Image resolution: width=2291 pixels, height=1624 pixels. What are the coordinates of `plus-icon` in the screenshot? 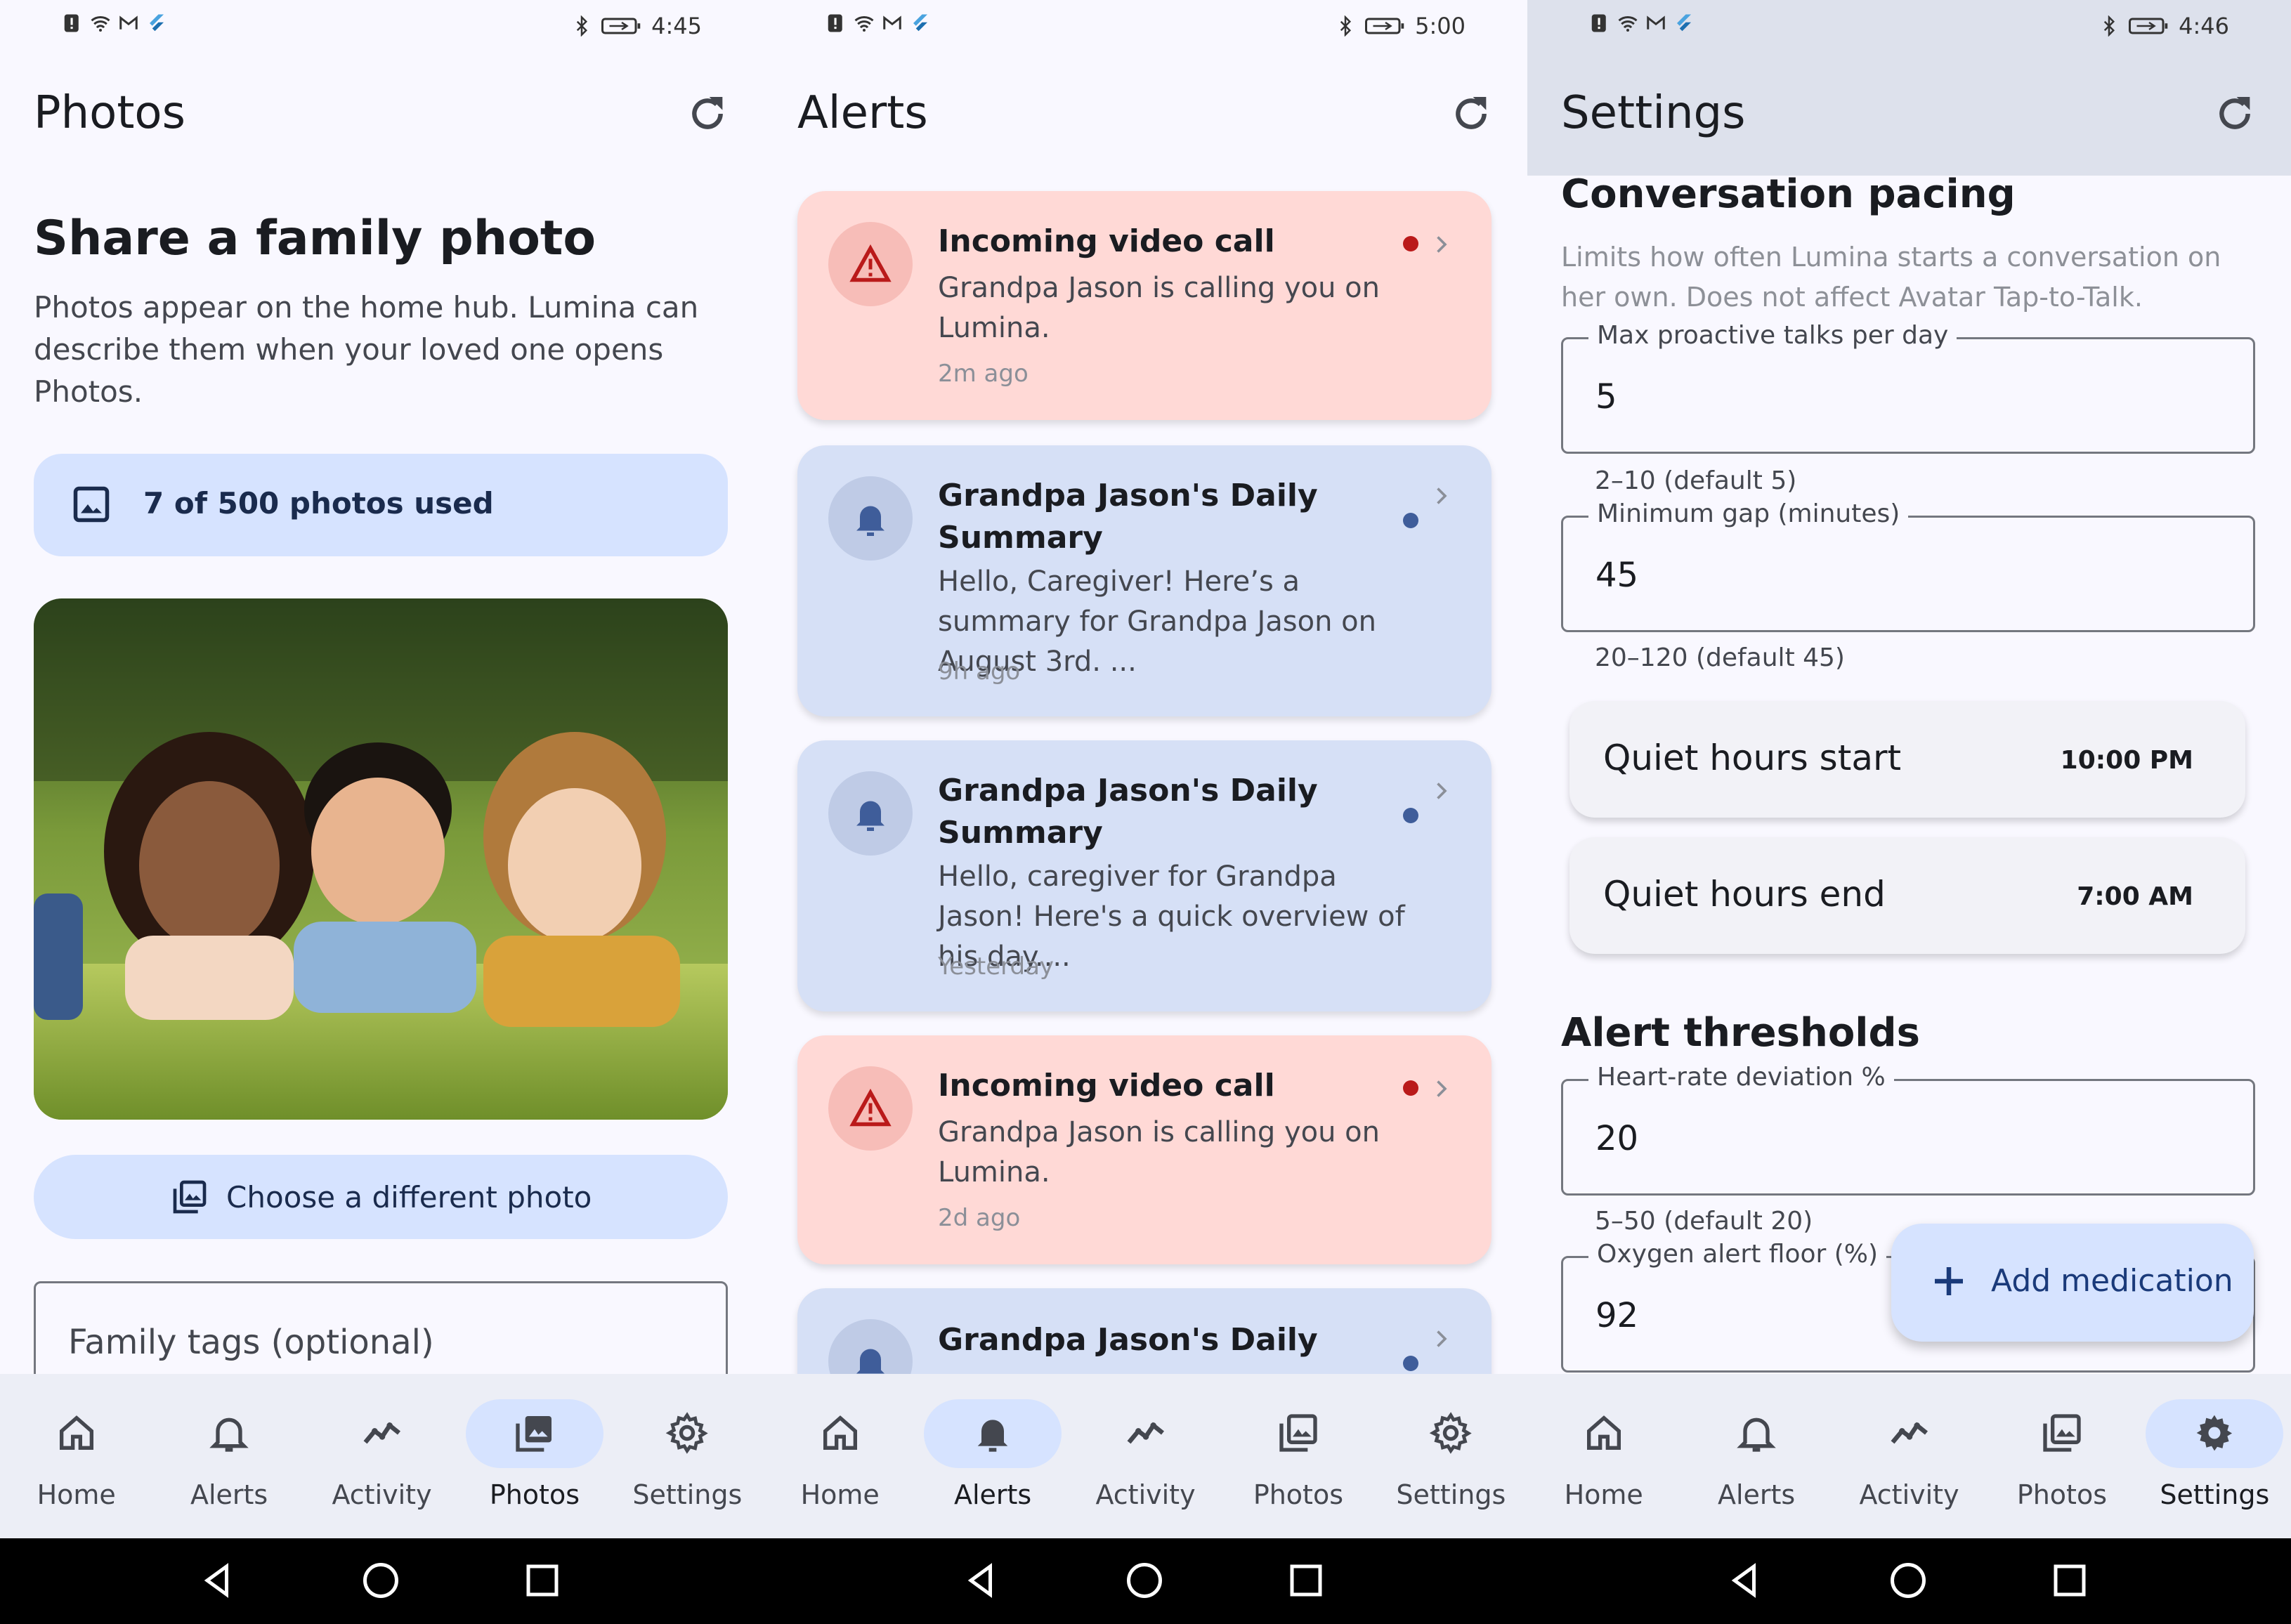 It's located at (1949, 1281).